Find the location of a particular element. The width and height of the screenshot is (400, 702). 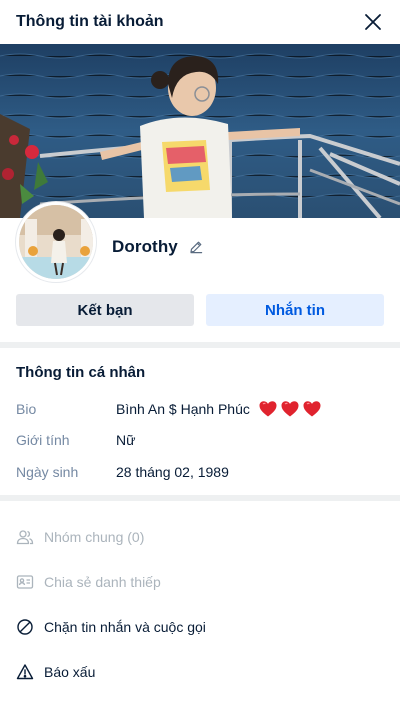

block-messages-label: Chặn tin nhắn và cuộc gọi is located at coordinates (125, 627).